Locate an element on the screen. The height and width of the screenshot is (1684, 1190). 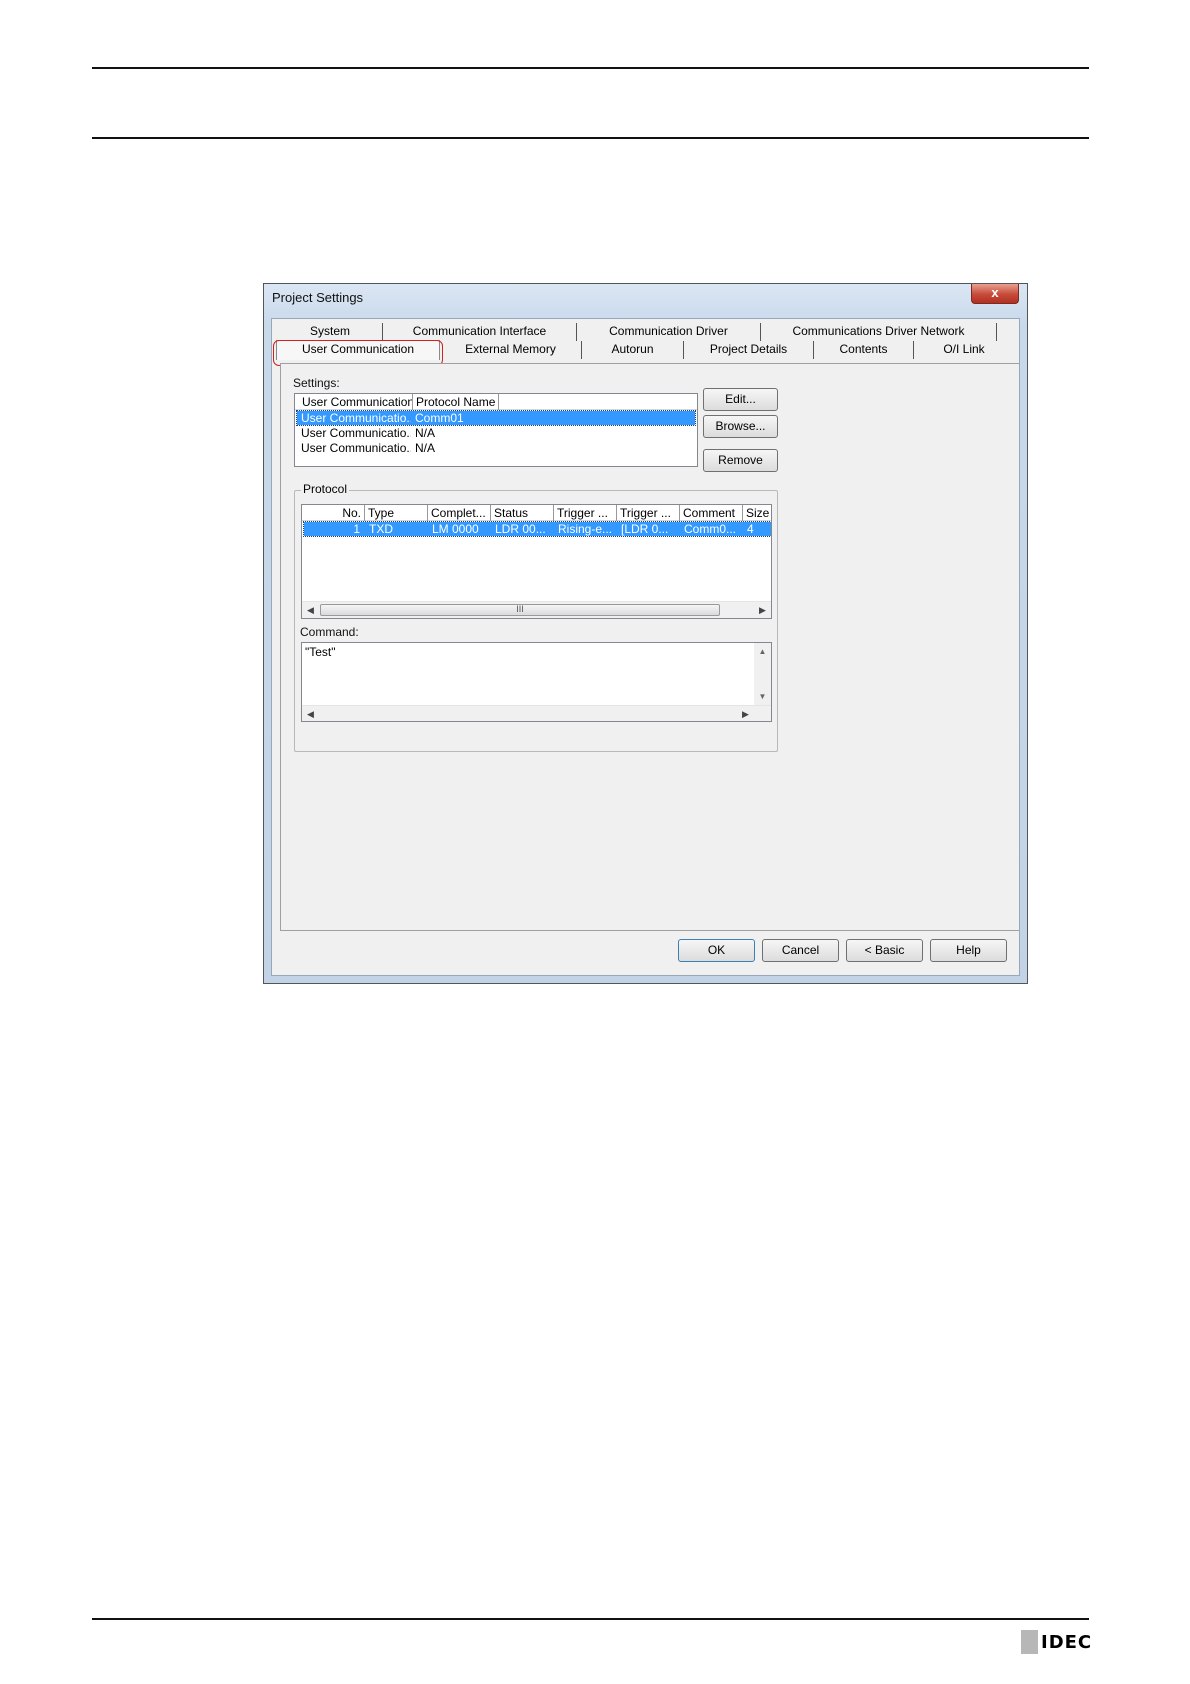
tab-external-memory: External Memory is located at coordinates (511, 350).